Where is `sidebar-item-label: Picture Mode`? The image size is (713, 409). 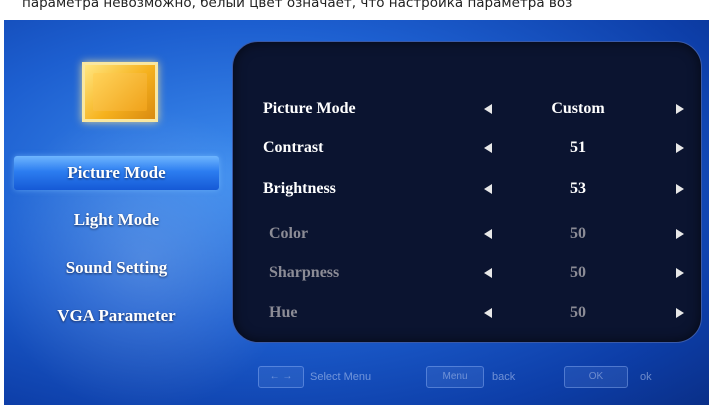 sidebar-item-label: Picture Mode is located at coordinates (116, 172).